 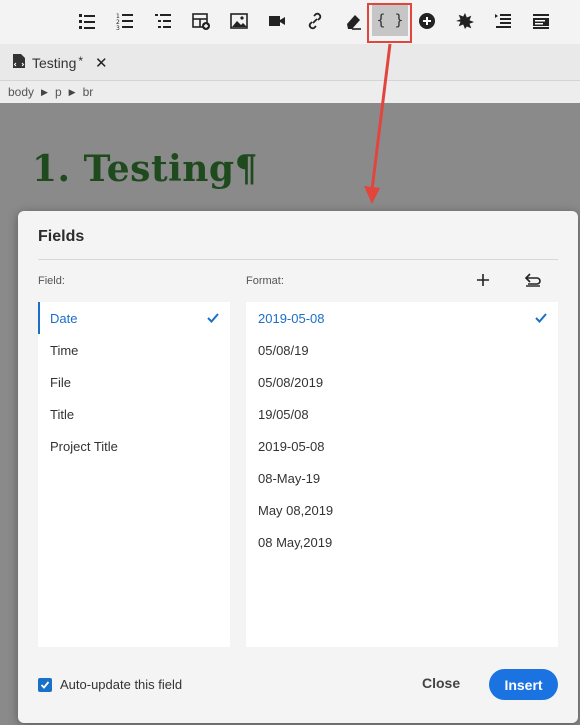 What do you see at coordinates (402, 350) in the screenshot?
I see `format-item: 05/08/19` at bounding box center [402, 350].